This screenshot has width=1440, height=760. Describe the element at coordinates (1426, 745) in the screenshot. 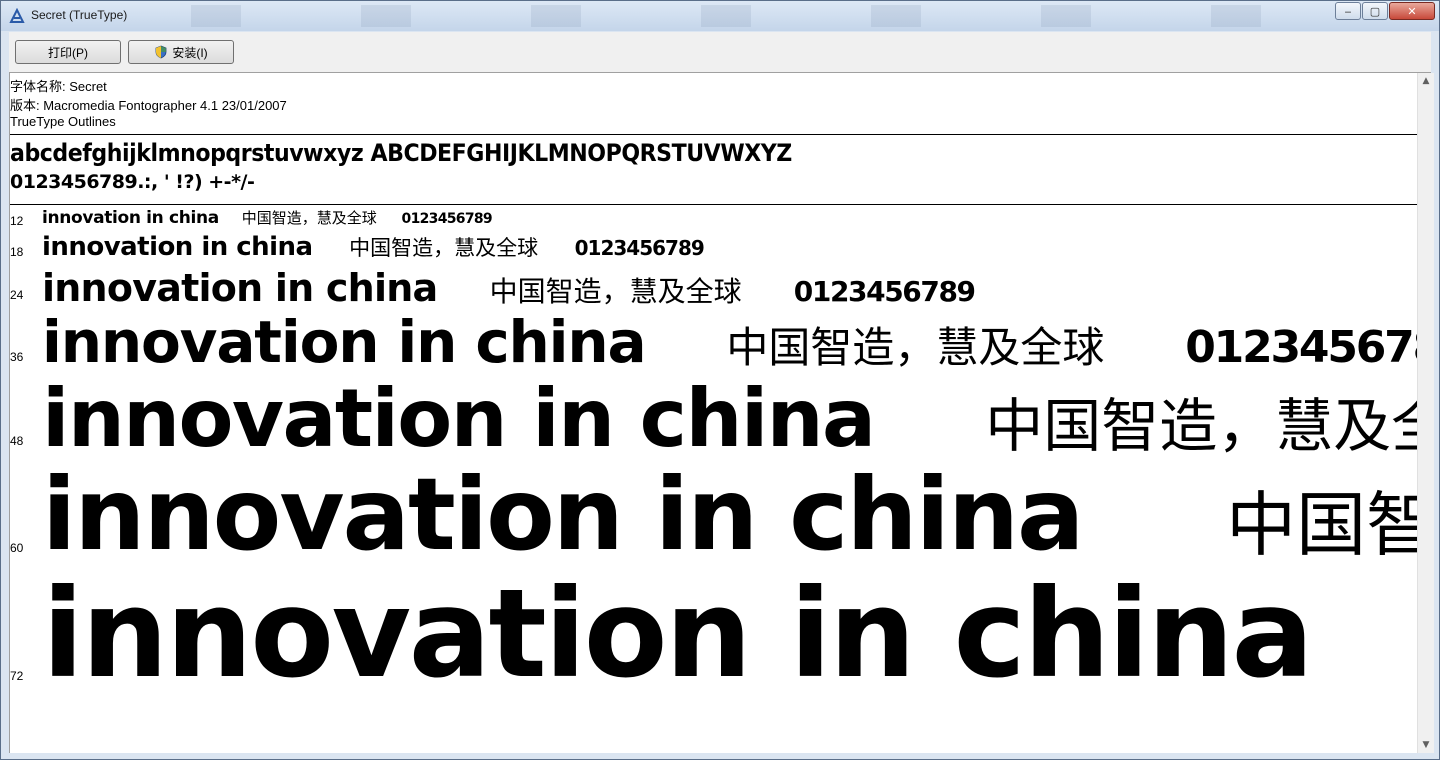

I see `scroll-down-icon: ▼` at that location.